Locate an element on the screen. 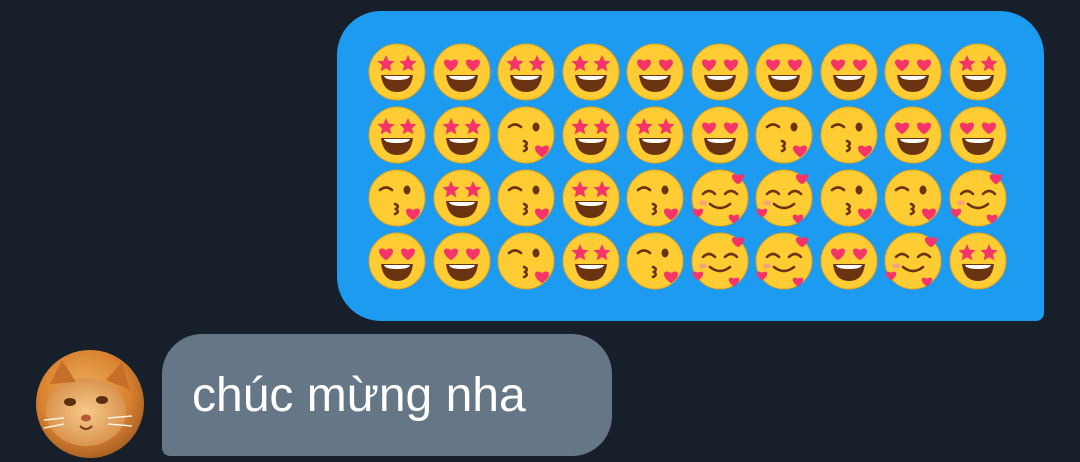 This screenshot has width=1080, height=462. cat-avatar-icon is located at coordinates (90, 404).